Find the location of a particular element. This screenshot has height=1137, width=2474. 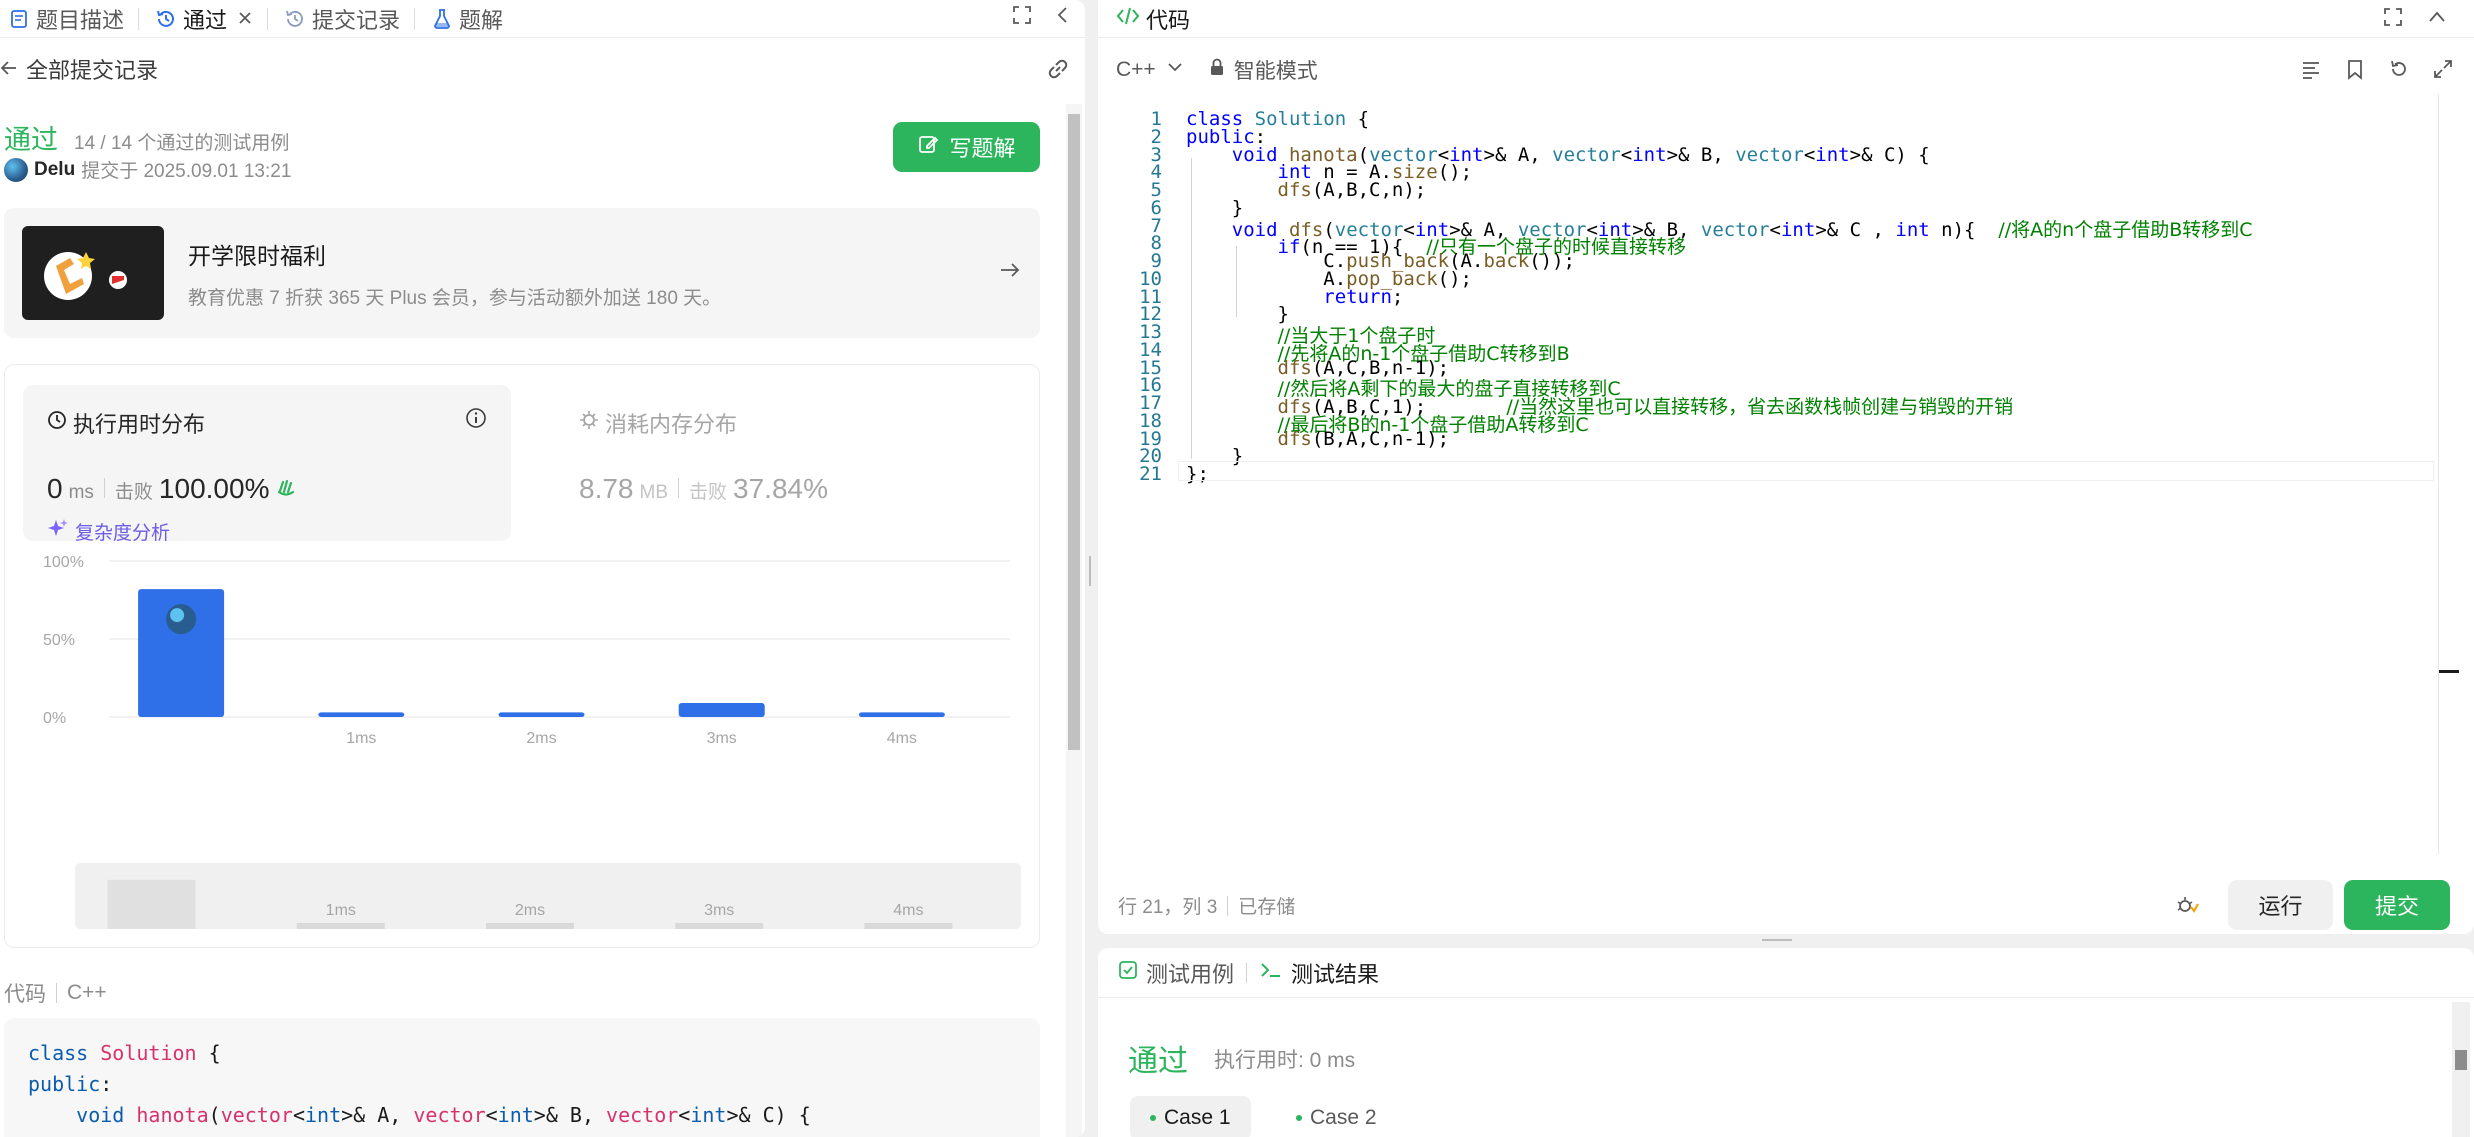

case-tab-1: Case 1 is located at coordinates (1190, 1116).